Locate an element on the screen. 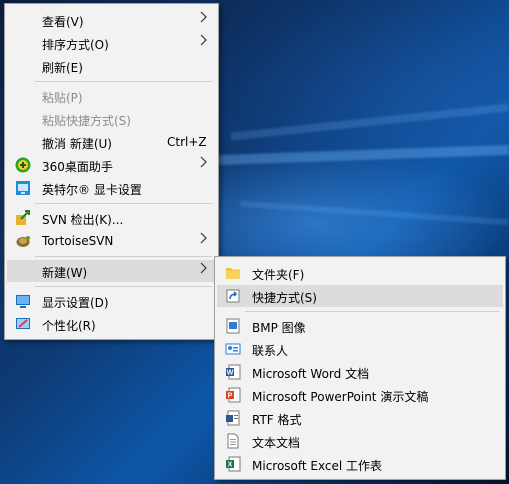  submenu-item-powerpoint: P Microsoft PowerPoint 演示文稿 is located at coordinates (360, 395).